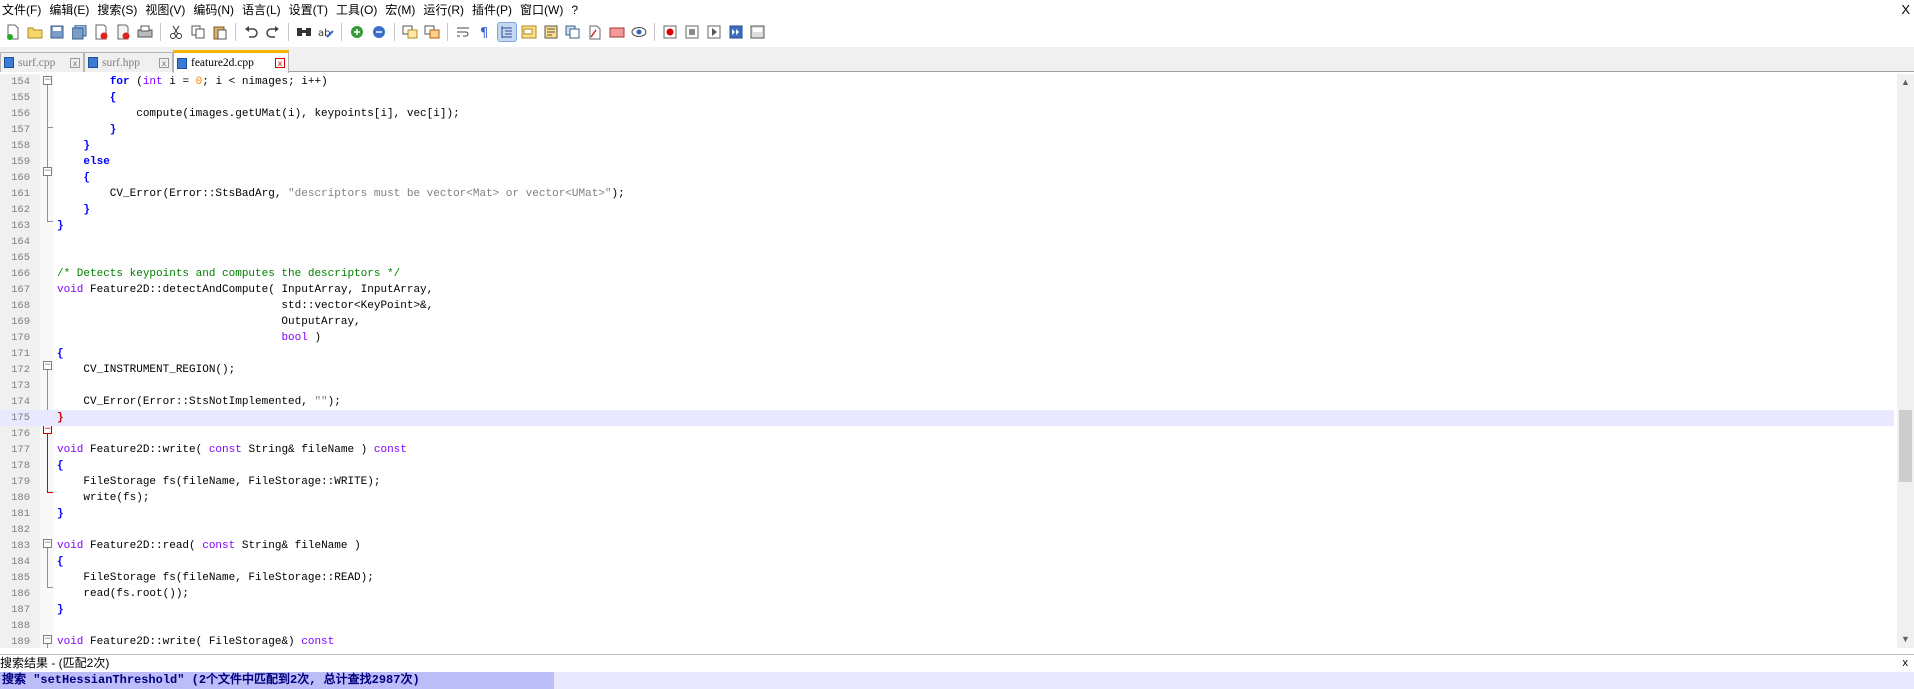 Image resolution: width=1914 pixels, height=689 pixels. I want to click on menu-edit: 编辑(E), so click(71, 10).